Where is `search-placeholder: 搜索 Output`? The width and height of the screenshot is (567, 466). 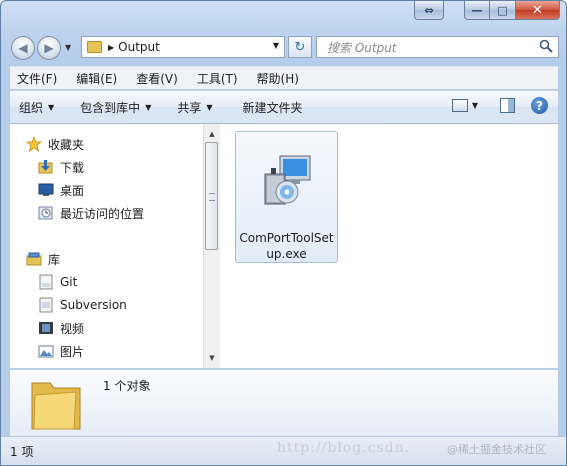
search-placeholder: 搜索 Output is located at coordinates (362, 47).